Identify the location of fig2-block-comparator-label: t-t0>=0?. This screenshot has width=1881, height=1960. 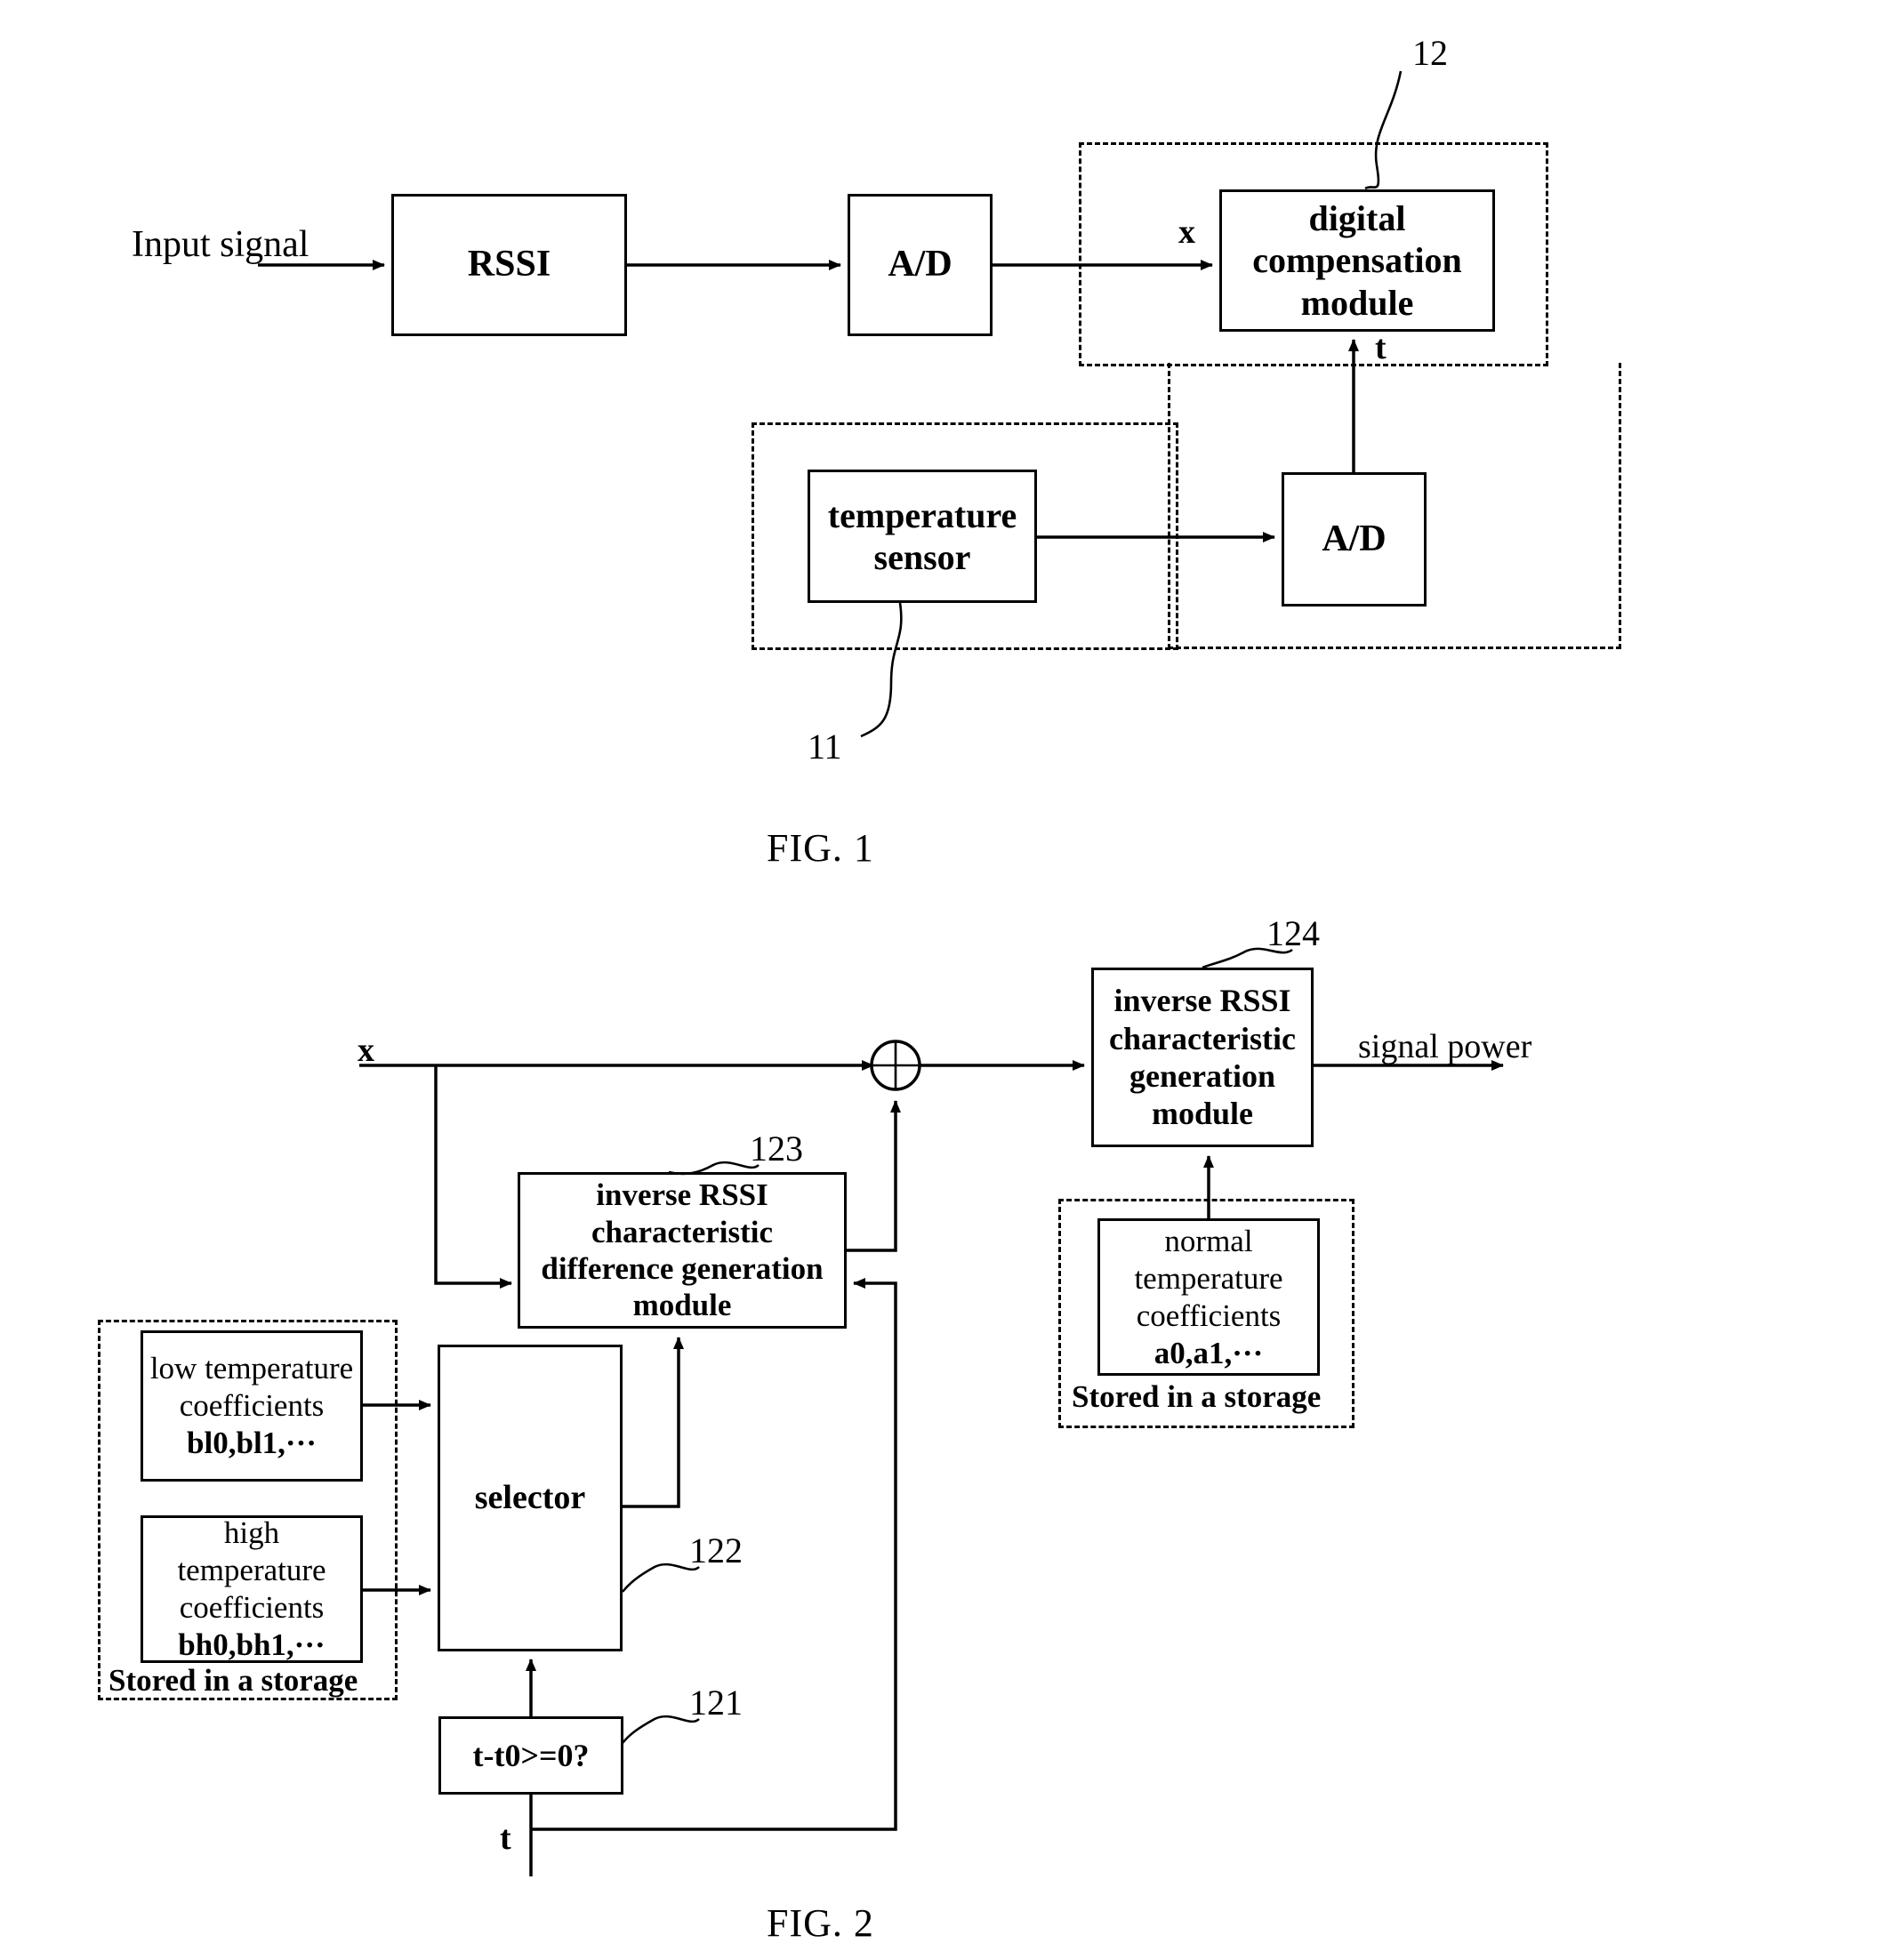
(531, 1755).